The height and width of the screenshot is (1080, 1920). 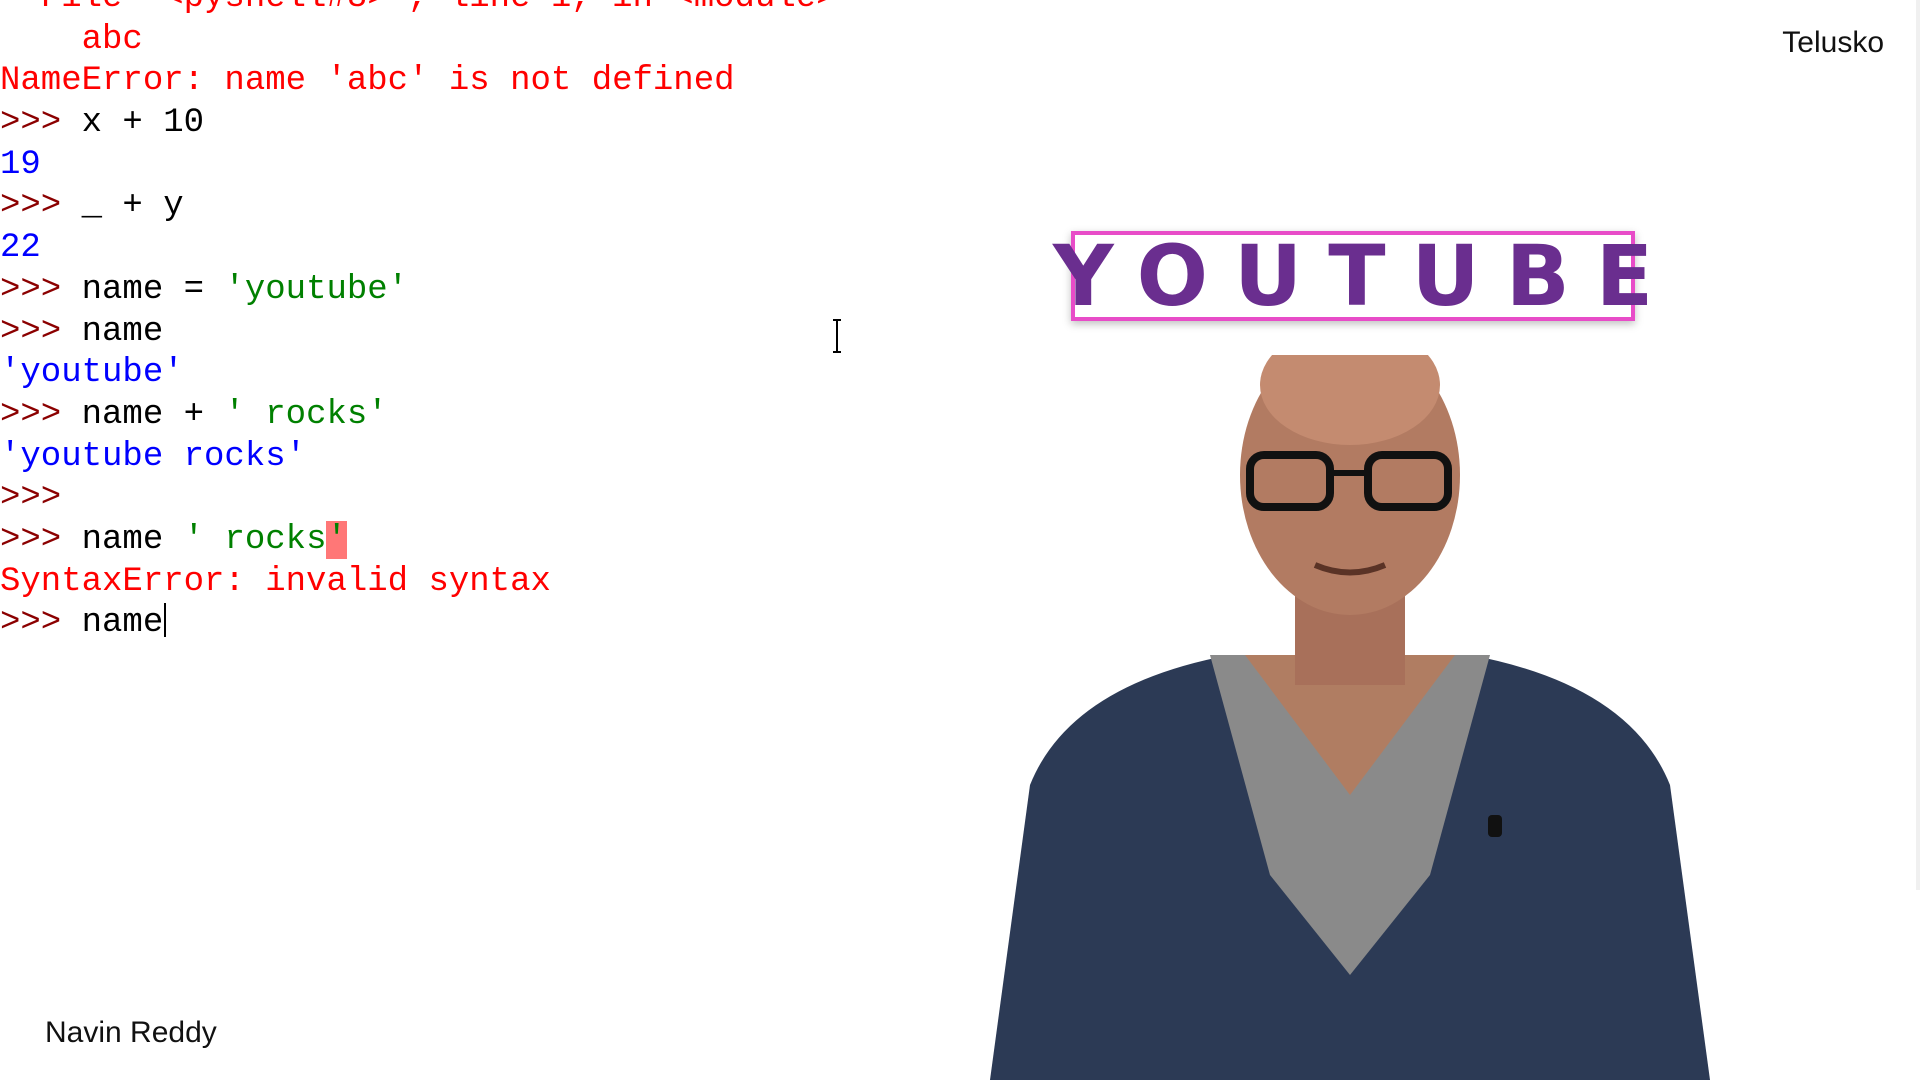 I want to click on shell-line: 'youtube rocks', so click(x=550, y=458).